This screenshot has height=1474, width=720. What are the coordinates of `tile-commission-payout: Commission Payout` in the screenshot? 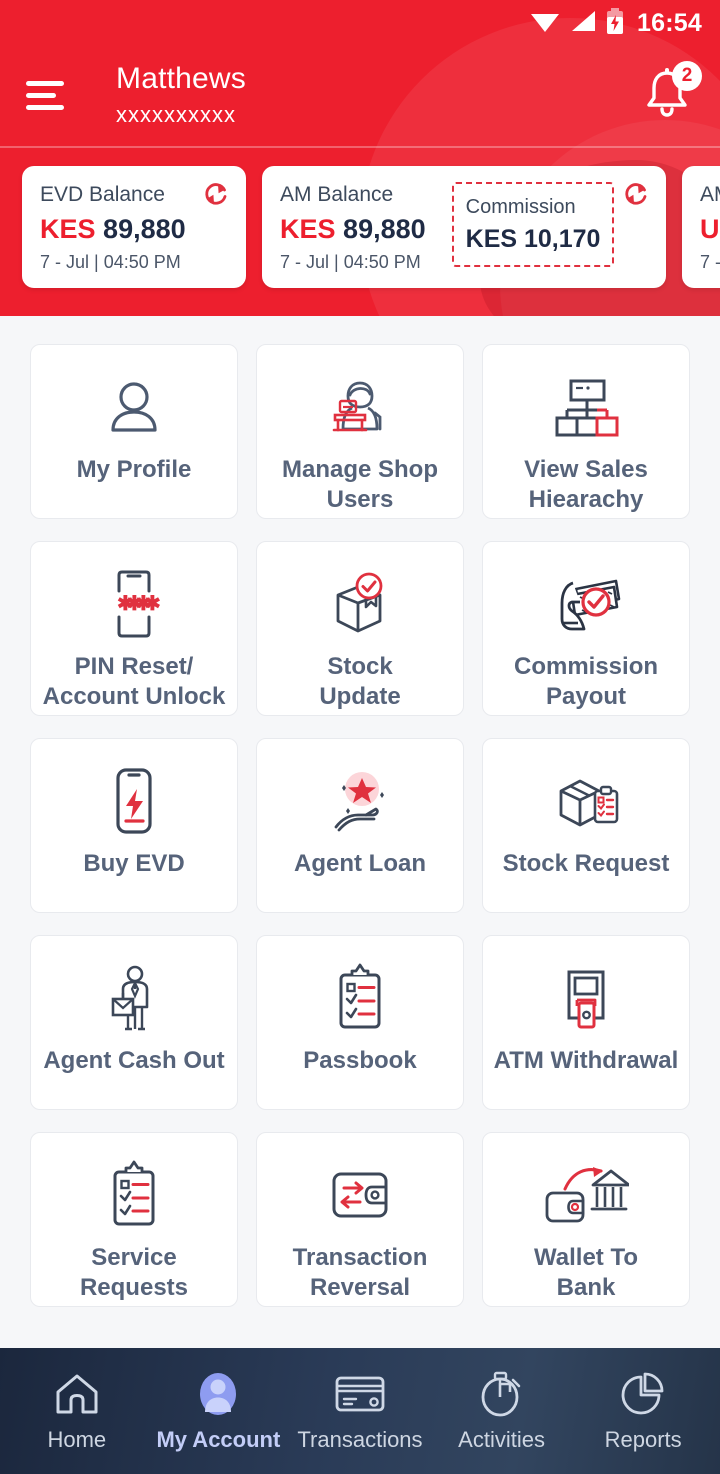 It's located at (586, 628).